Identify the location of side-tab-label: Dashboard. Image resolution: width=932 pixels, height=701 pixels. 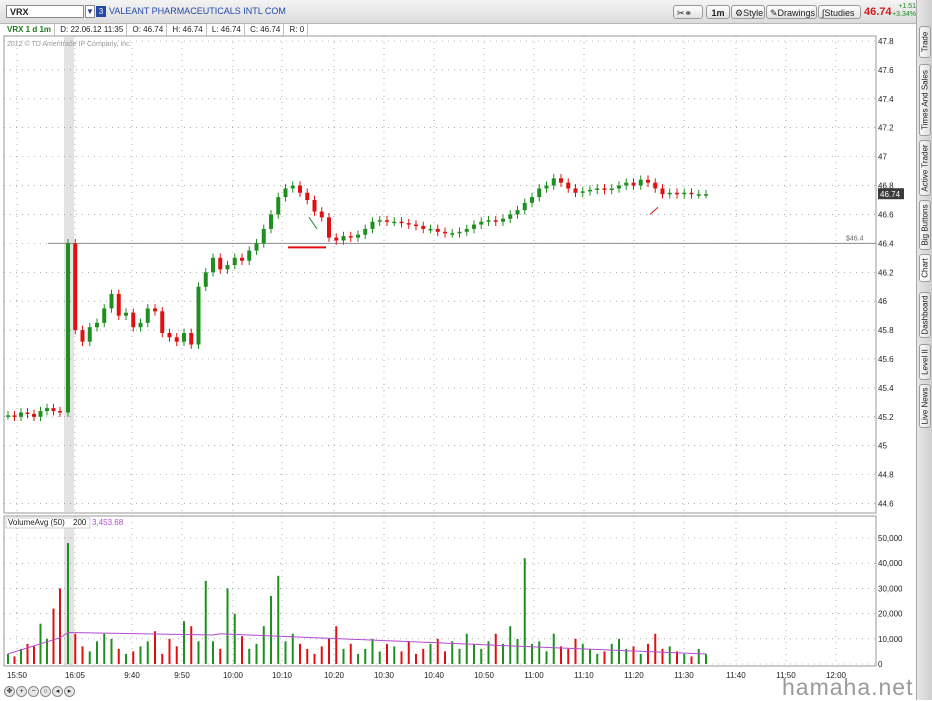
(925, 315).